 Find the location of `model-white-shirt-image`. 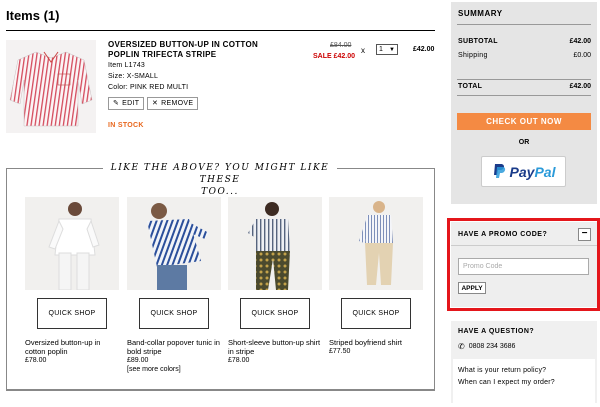

model-white-shirt-image is located at coordinates (74, 246).